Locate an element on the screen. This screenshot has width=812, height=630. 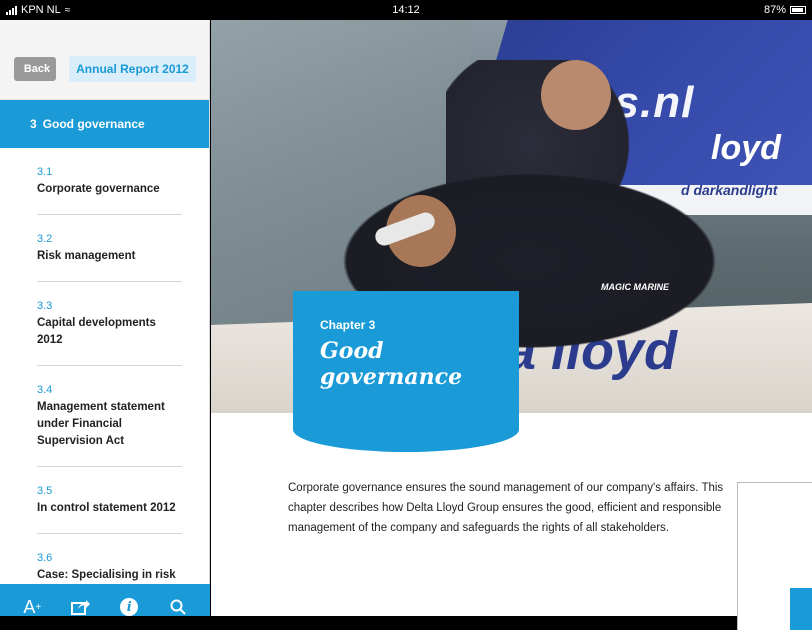
toc-title: Capital developments 2012 is located at coordinates (96, 331).